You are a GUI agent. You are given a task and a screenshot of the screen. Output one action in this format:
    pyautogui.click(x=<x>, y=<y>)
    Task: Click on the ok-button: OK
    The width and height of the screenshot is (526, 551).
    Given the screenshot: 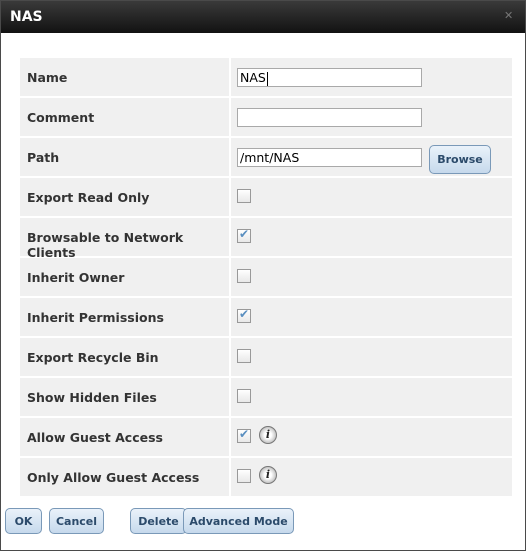 What is the action you would take?
    pyautogui.click(x=23, y=521)
    